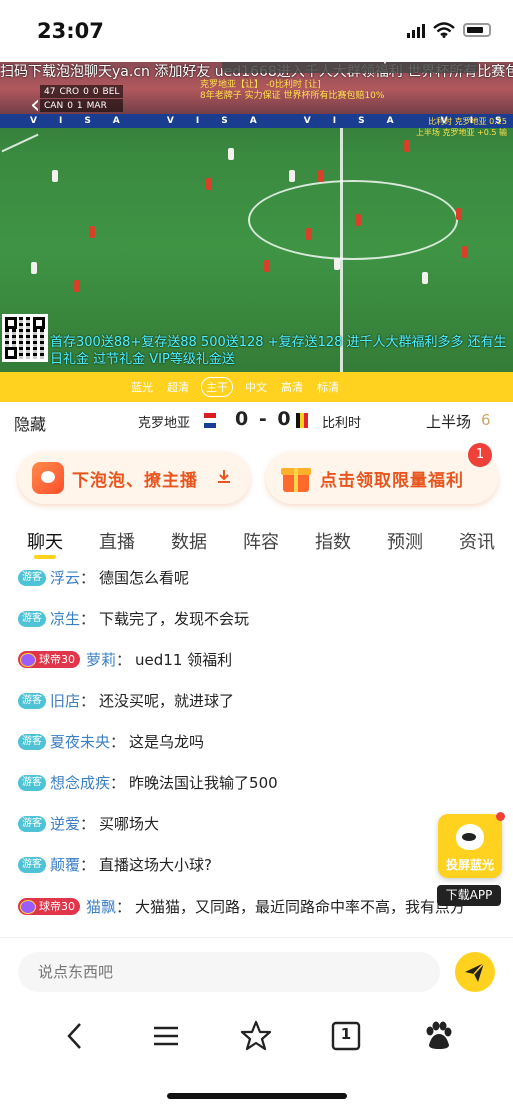  I want to click on paw-icon, so click(438, 1036).